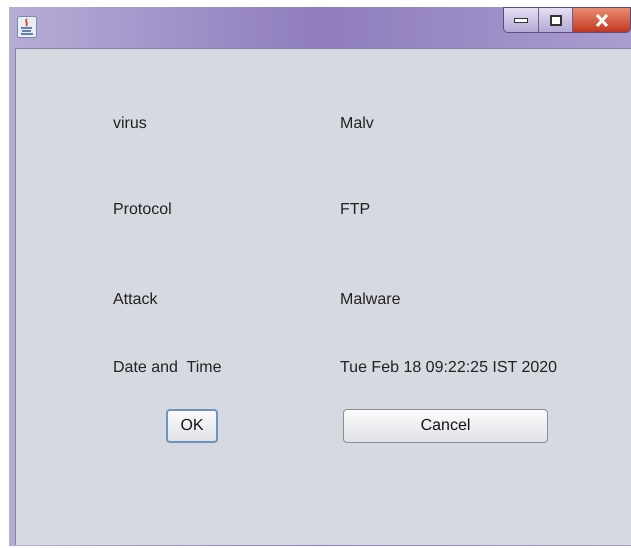 This screenshot has width=631, height=548. Describe the element at coordinates (445, 426) in the screenshot. I see `cancel-button: Cancel` at that location.